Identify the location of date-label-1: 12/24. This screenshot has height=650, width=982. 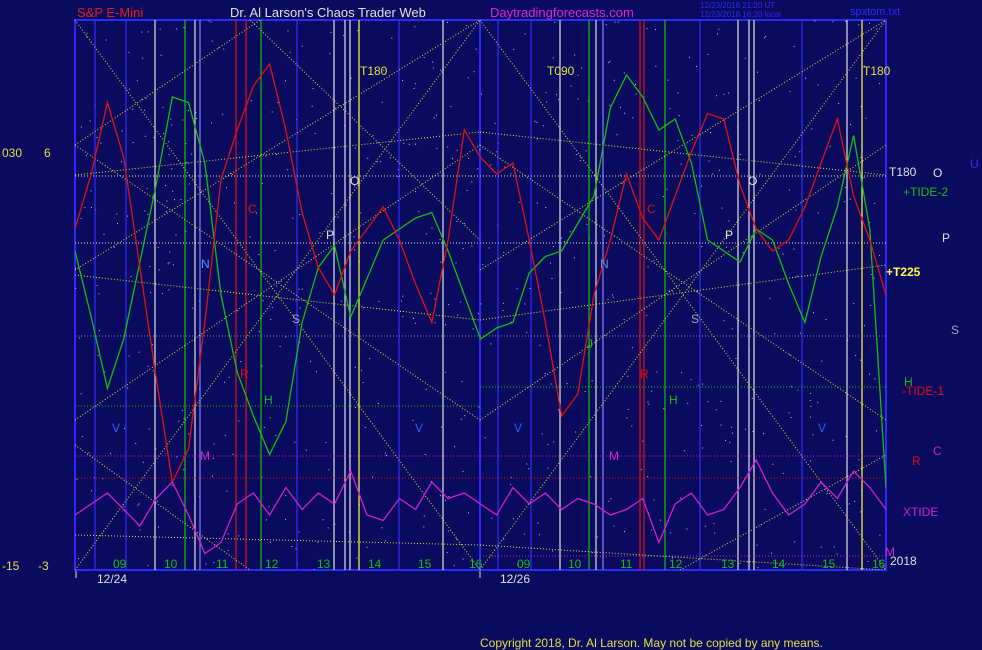
(112, 579).